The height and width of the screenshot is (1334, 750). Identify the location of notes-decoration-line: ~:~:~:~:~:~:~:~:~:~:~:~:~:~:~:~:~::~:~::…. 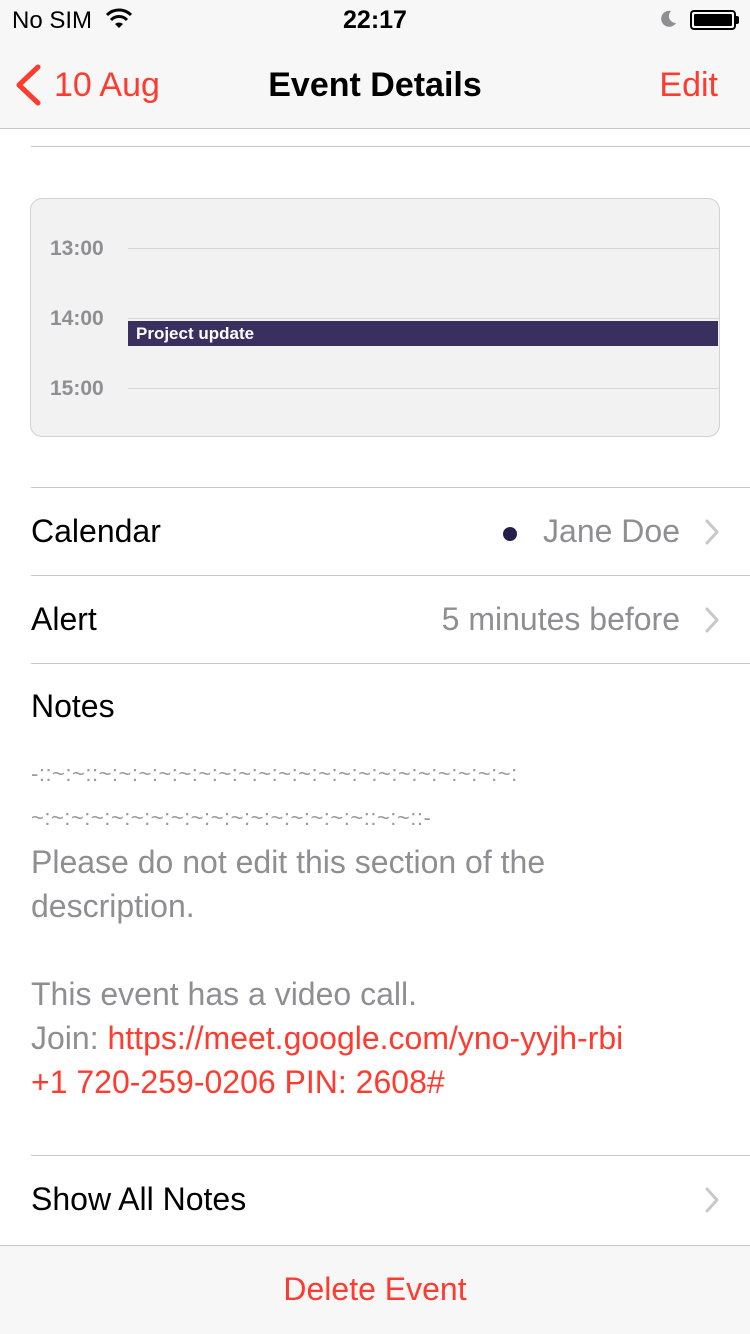
(231, 817).